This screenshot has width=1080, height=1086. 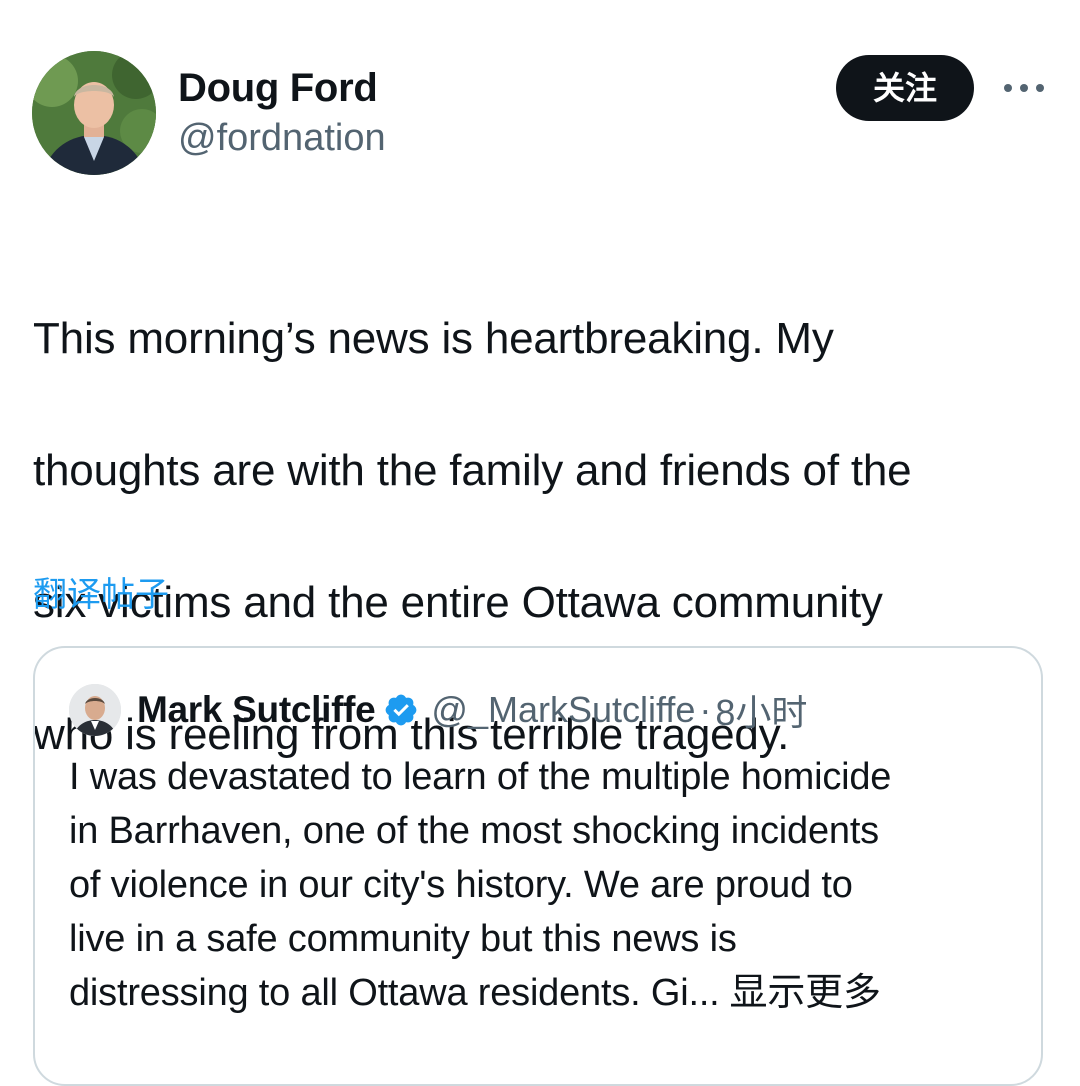 I want to click on author-avatar-image, so click(x=94, y=113).